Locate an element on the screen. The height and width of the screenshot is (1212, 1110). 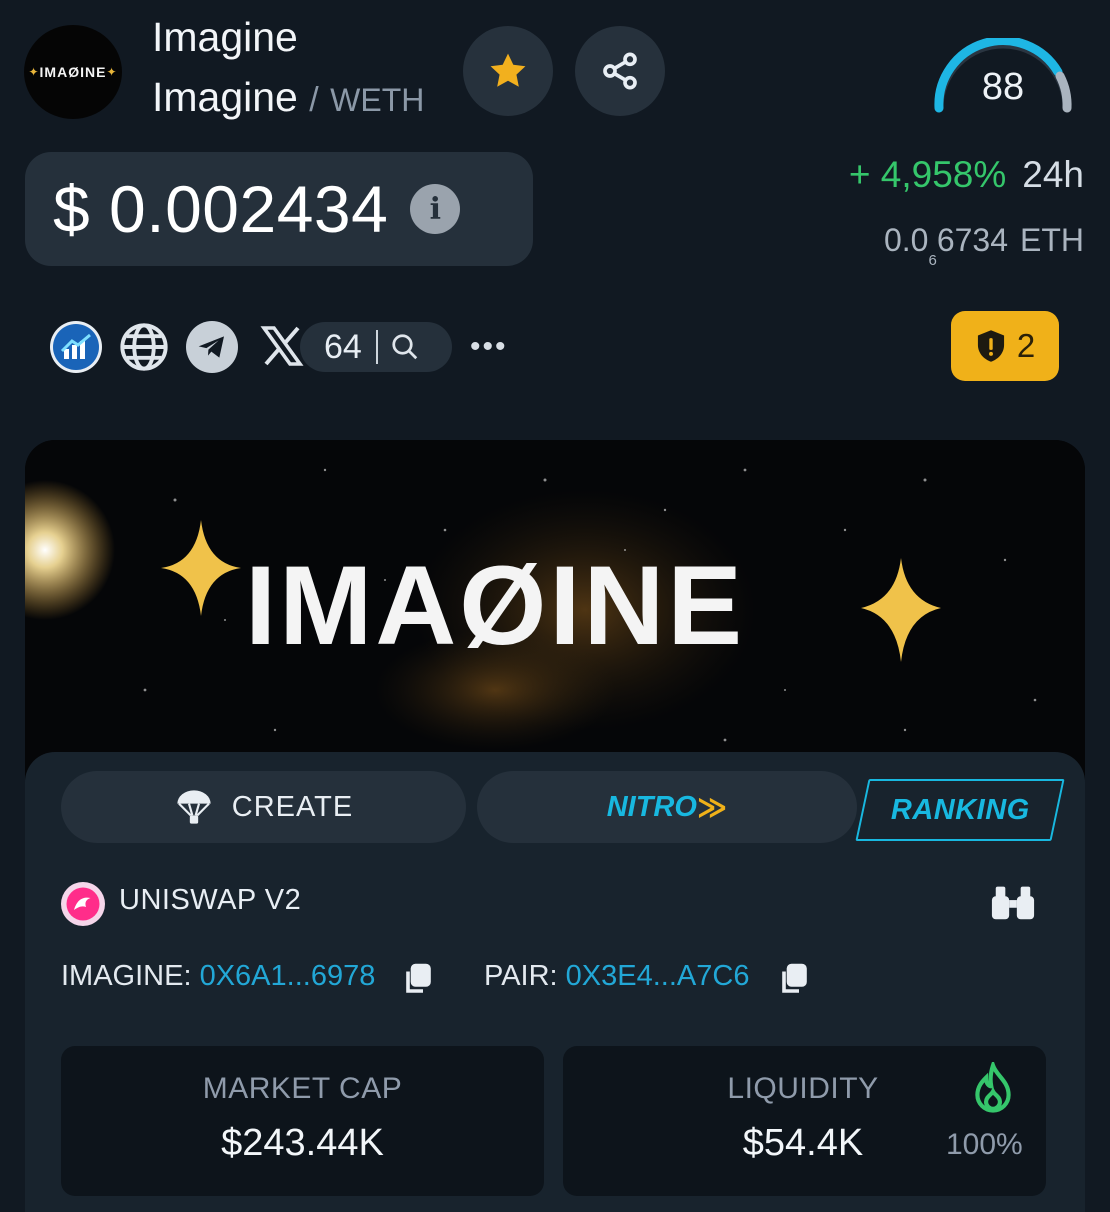
more-options-button: ••• is located at coordinates (489, 347).